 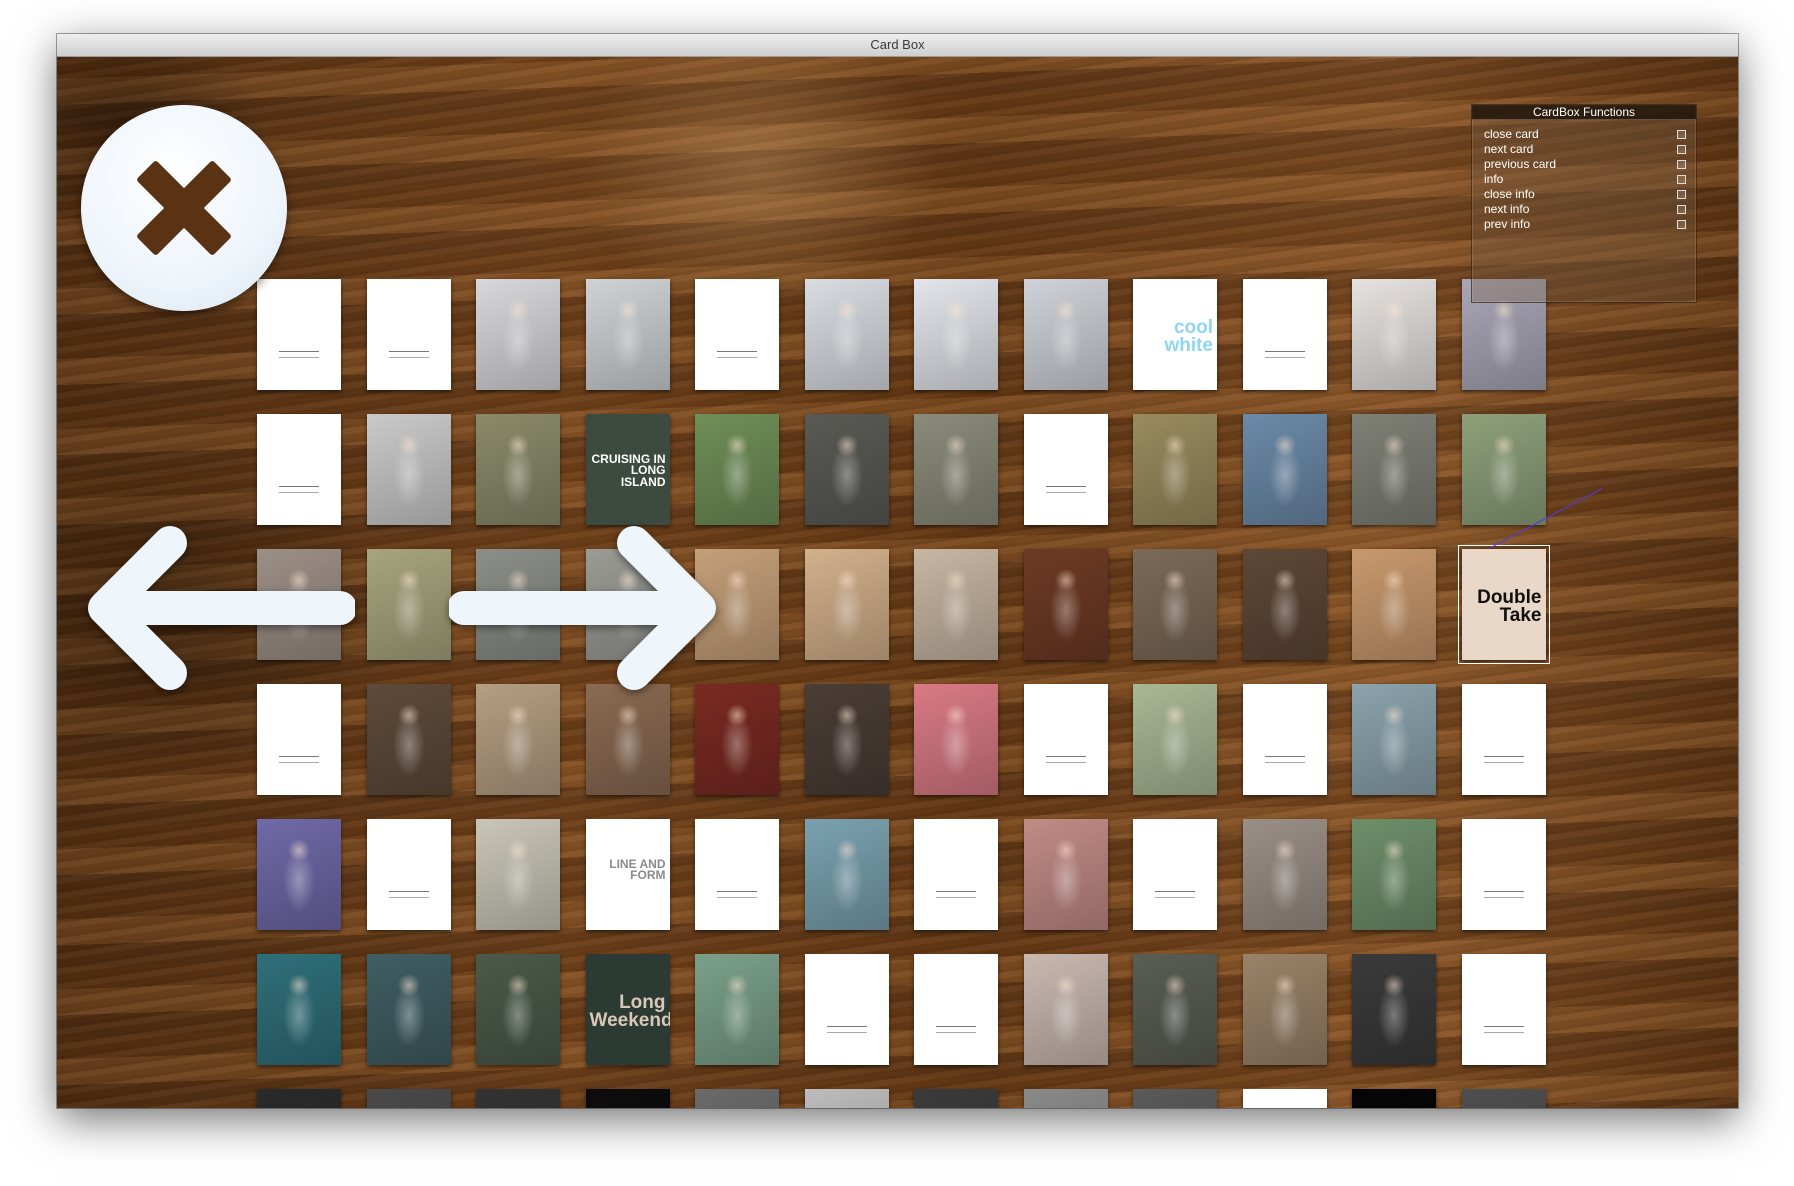 I want to click on function-previous-card: previous card, so click(x=1590, y=164).